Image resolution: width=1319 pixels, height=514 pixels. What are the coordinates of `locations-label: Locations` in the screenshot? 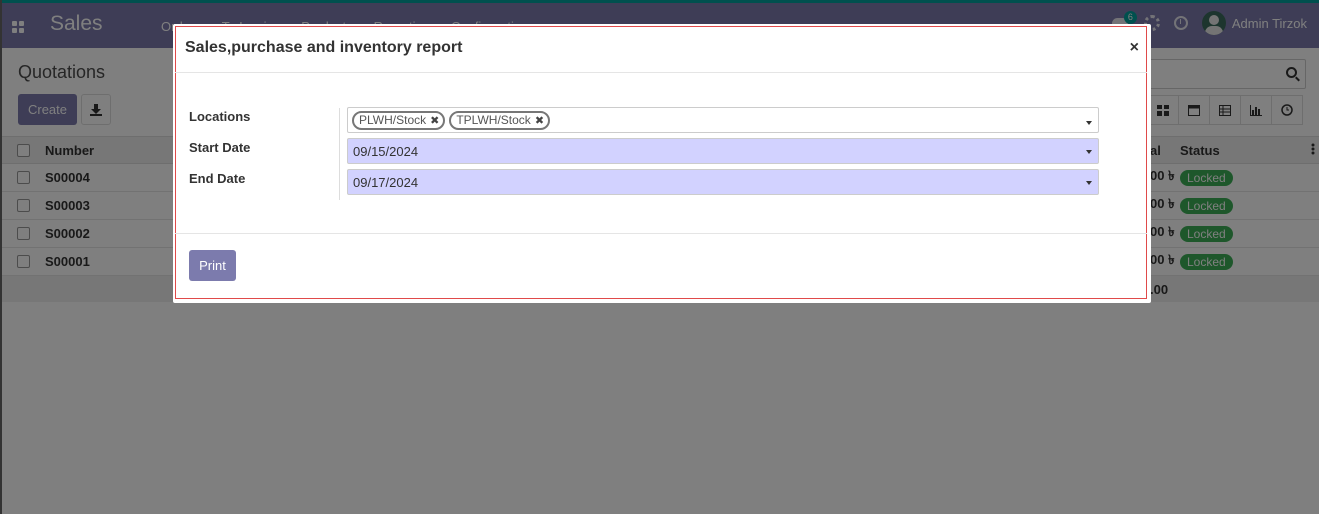 It's located at (220, 116).